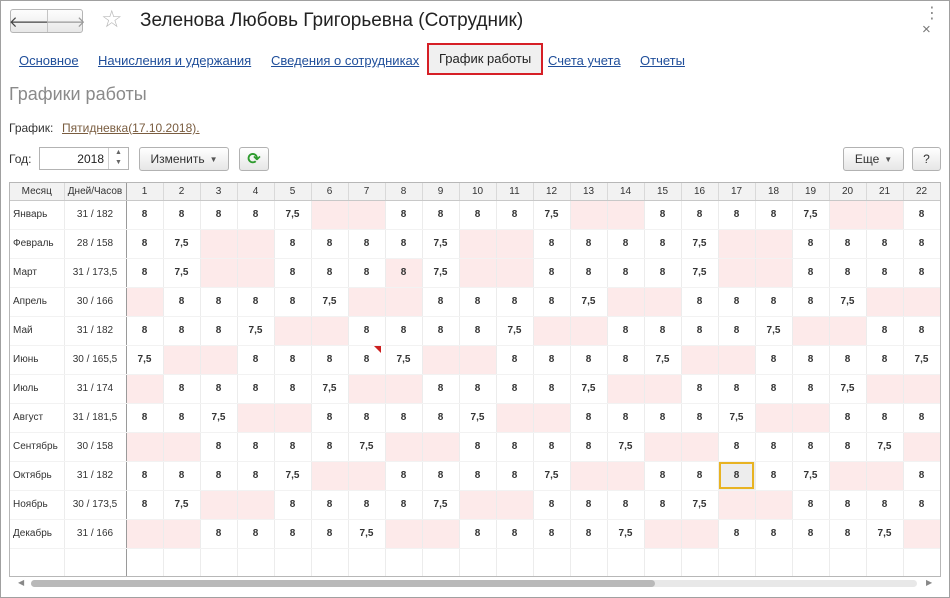 This screenshot has height=598, width=950. I want to click on schedule-link: Пятидневка(17.10.2018)., so click(131, 128).